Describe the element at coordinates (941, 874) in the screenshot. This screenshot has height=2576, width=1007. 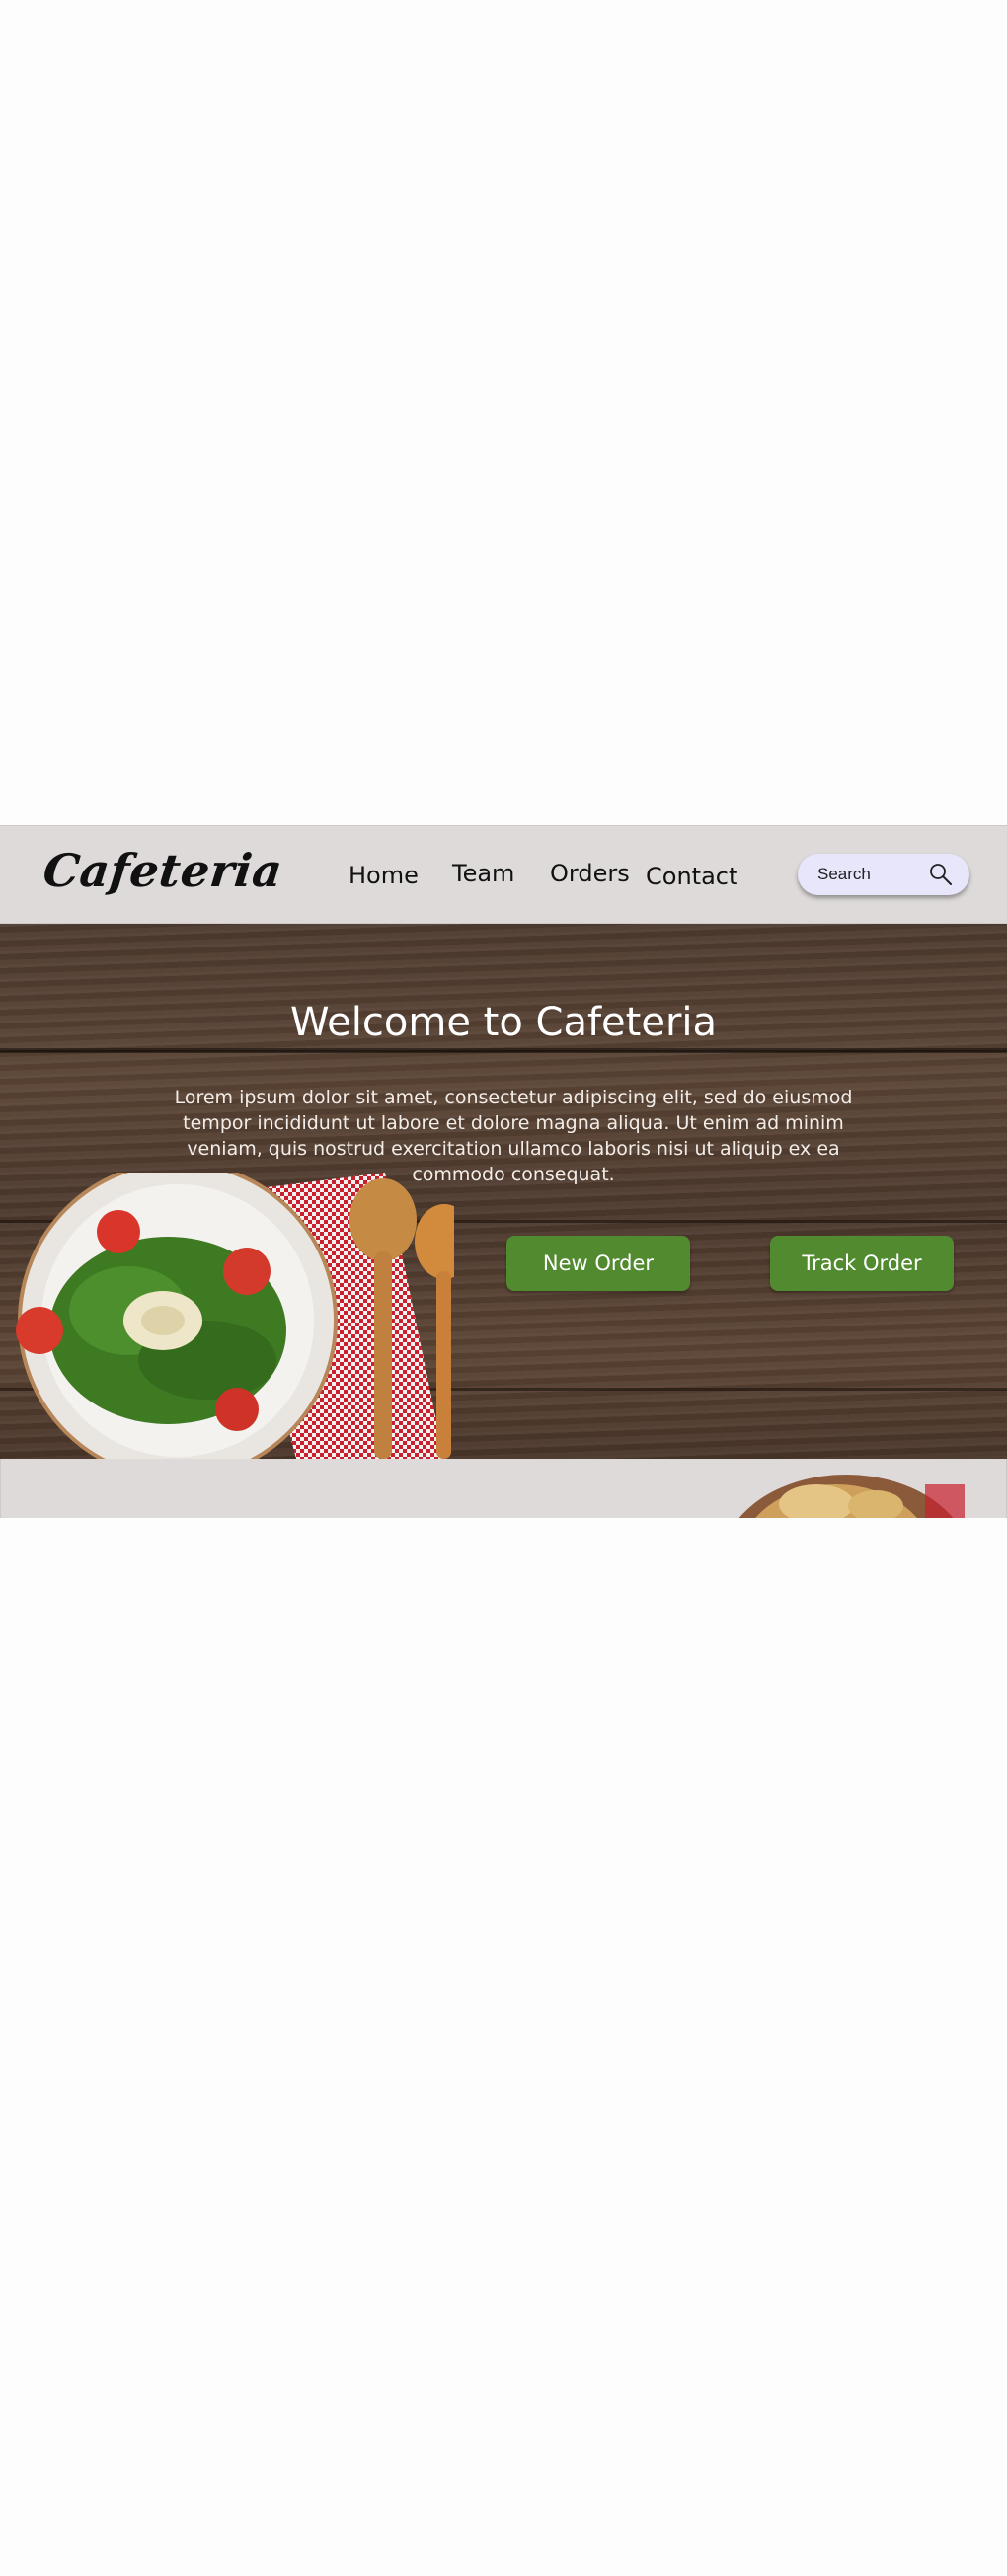
I see `search-icon` at that location.